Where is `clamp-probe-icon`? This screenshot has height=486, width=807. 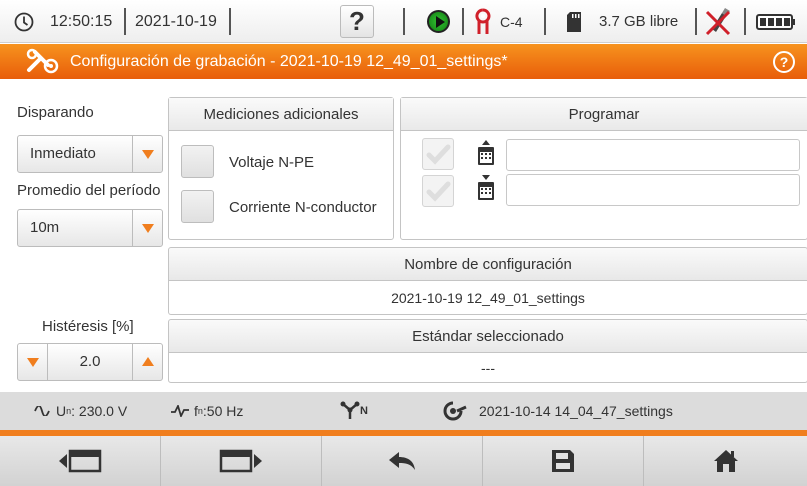 clamp-probe-icon is located at coordinates (483, 21).